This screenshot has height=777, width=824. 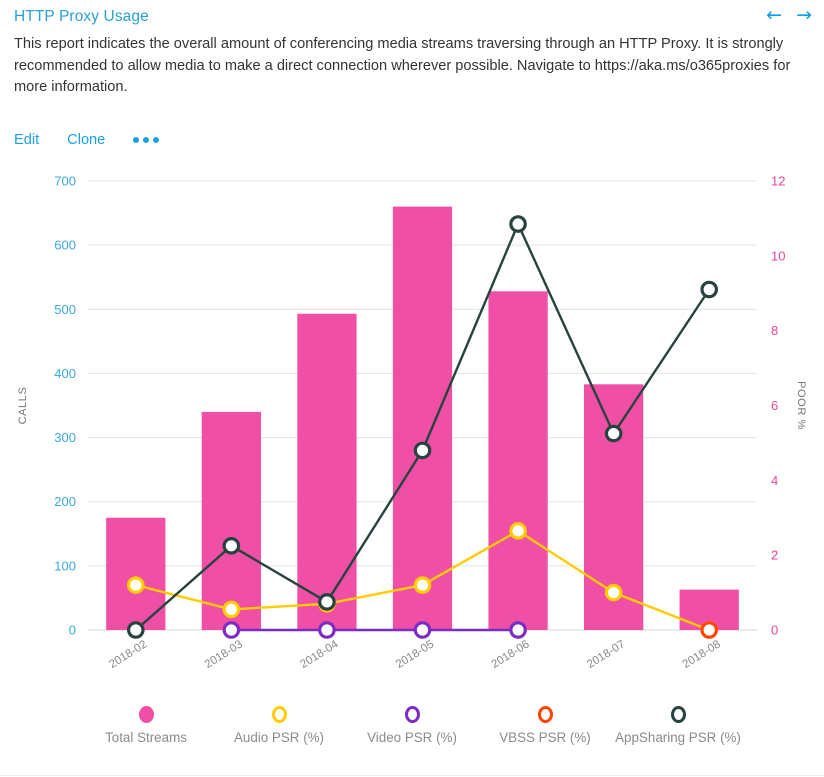 What do you see at coordinates (774, 405) in the screenshot?
I see `y-axis-tick-right: 6` at bounding box center [774, 405].